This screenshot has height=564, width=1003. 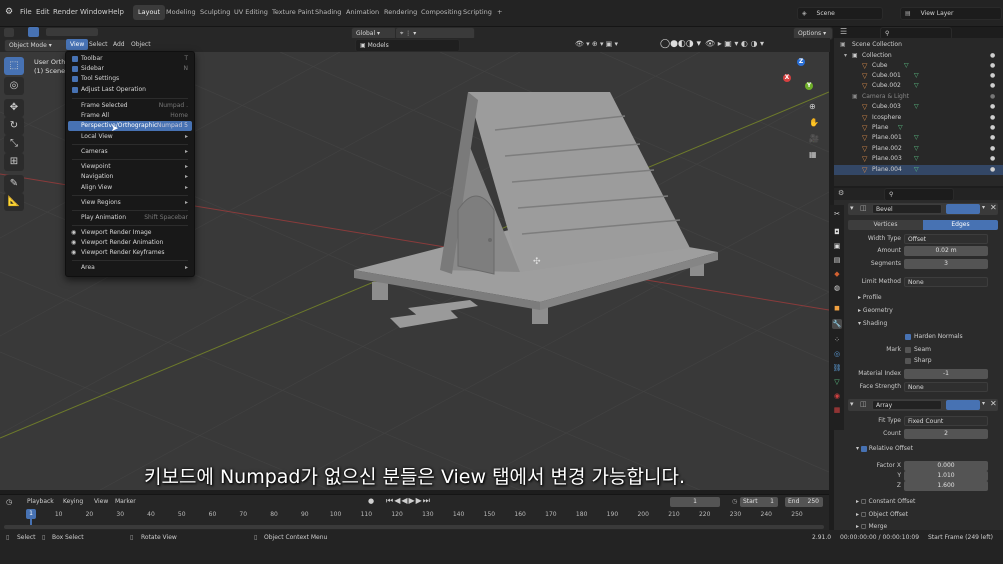 I want to click on material-tab-icon: ◉, so click(x=837, y=396).